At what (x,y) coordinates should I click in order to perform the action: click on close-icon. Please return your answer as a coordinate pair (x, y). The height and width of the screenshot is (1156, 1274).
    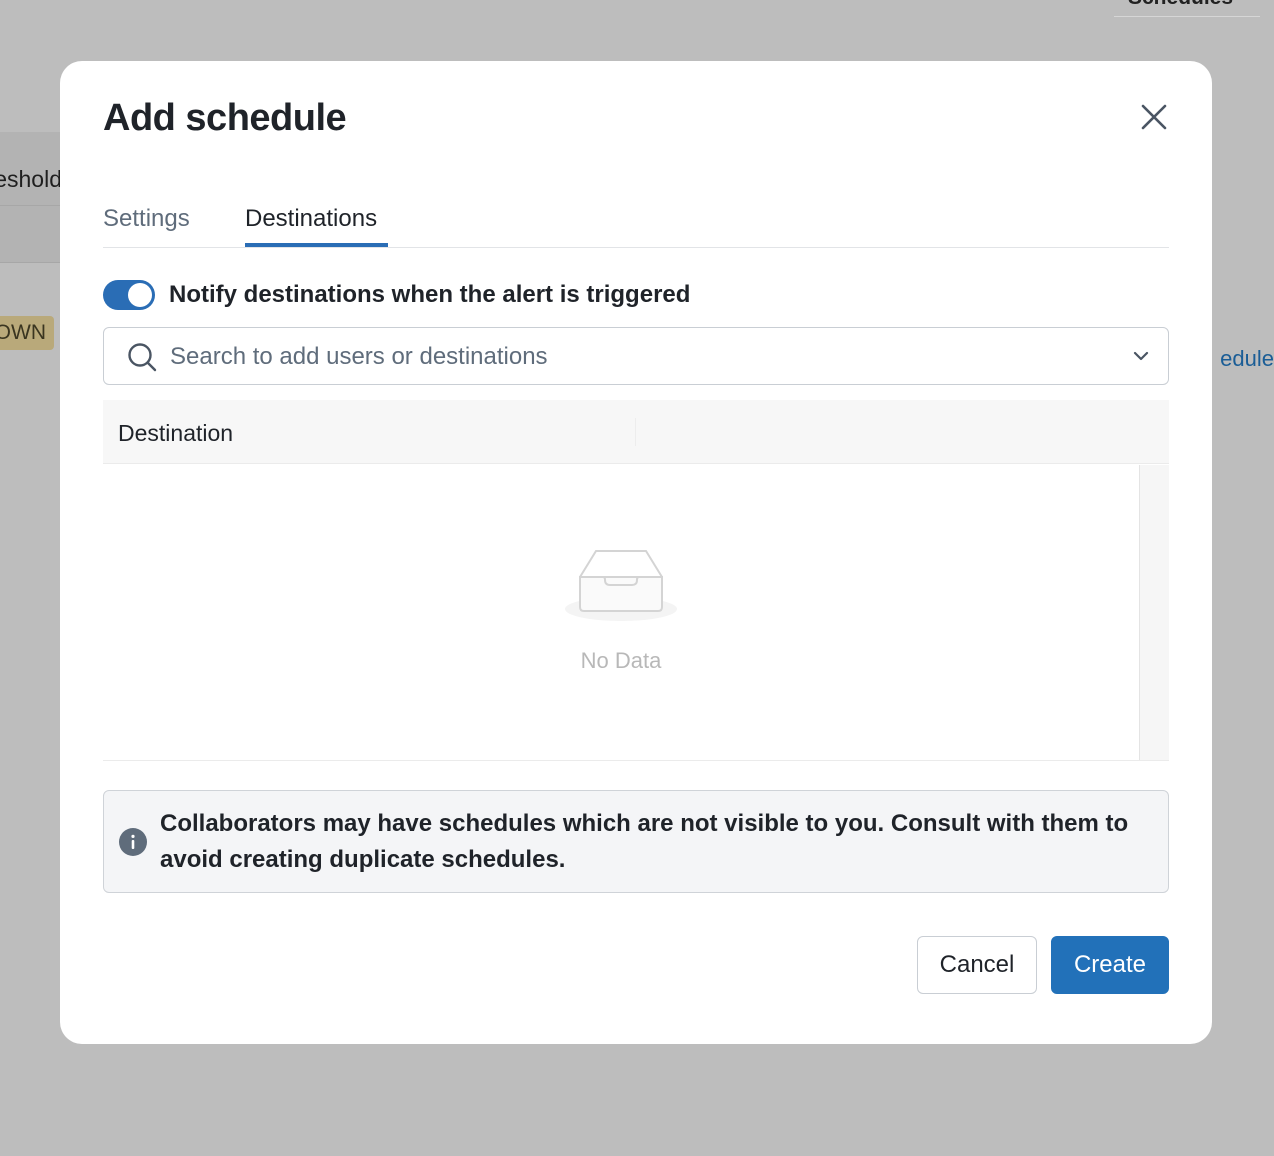
    Looking at the image, I should click on (1154, 117).